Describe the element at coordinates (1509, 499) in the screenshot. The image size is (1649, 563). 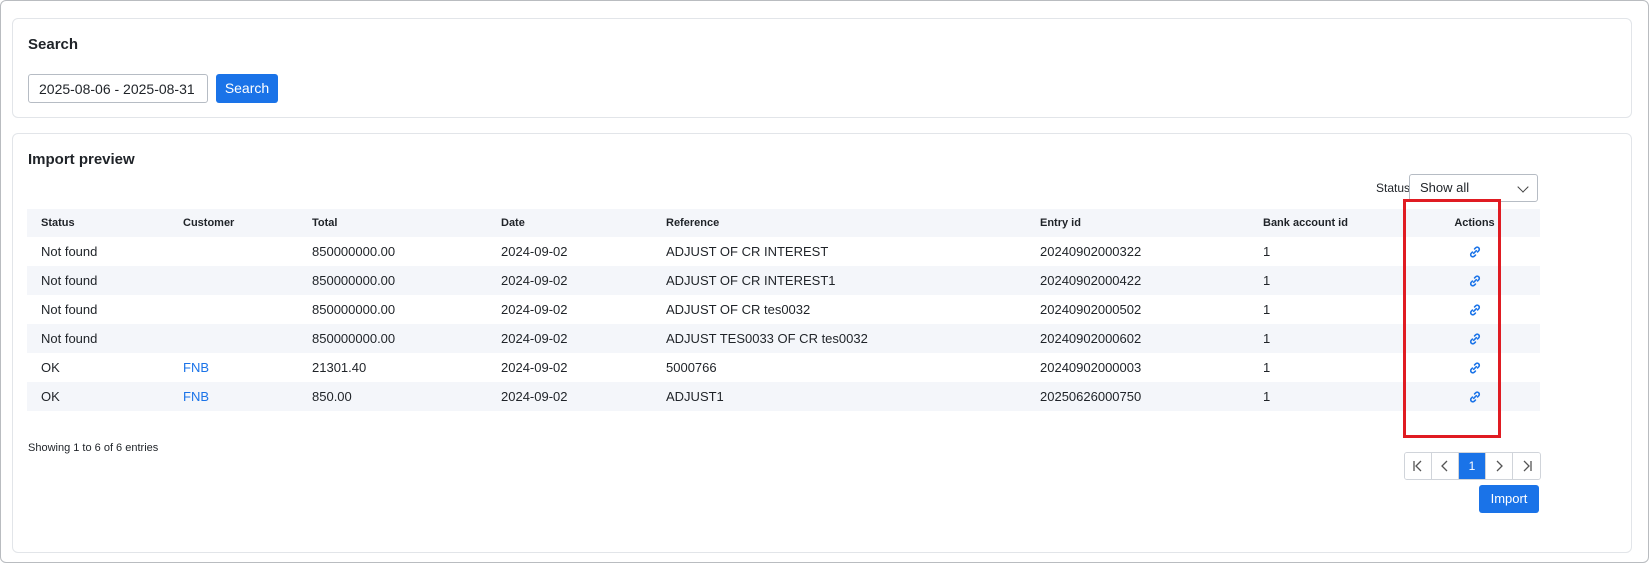
I see `import-button: Import` at that location.